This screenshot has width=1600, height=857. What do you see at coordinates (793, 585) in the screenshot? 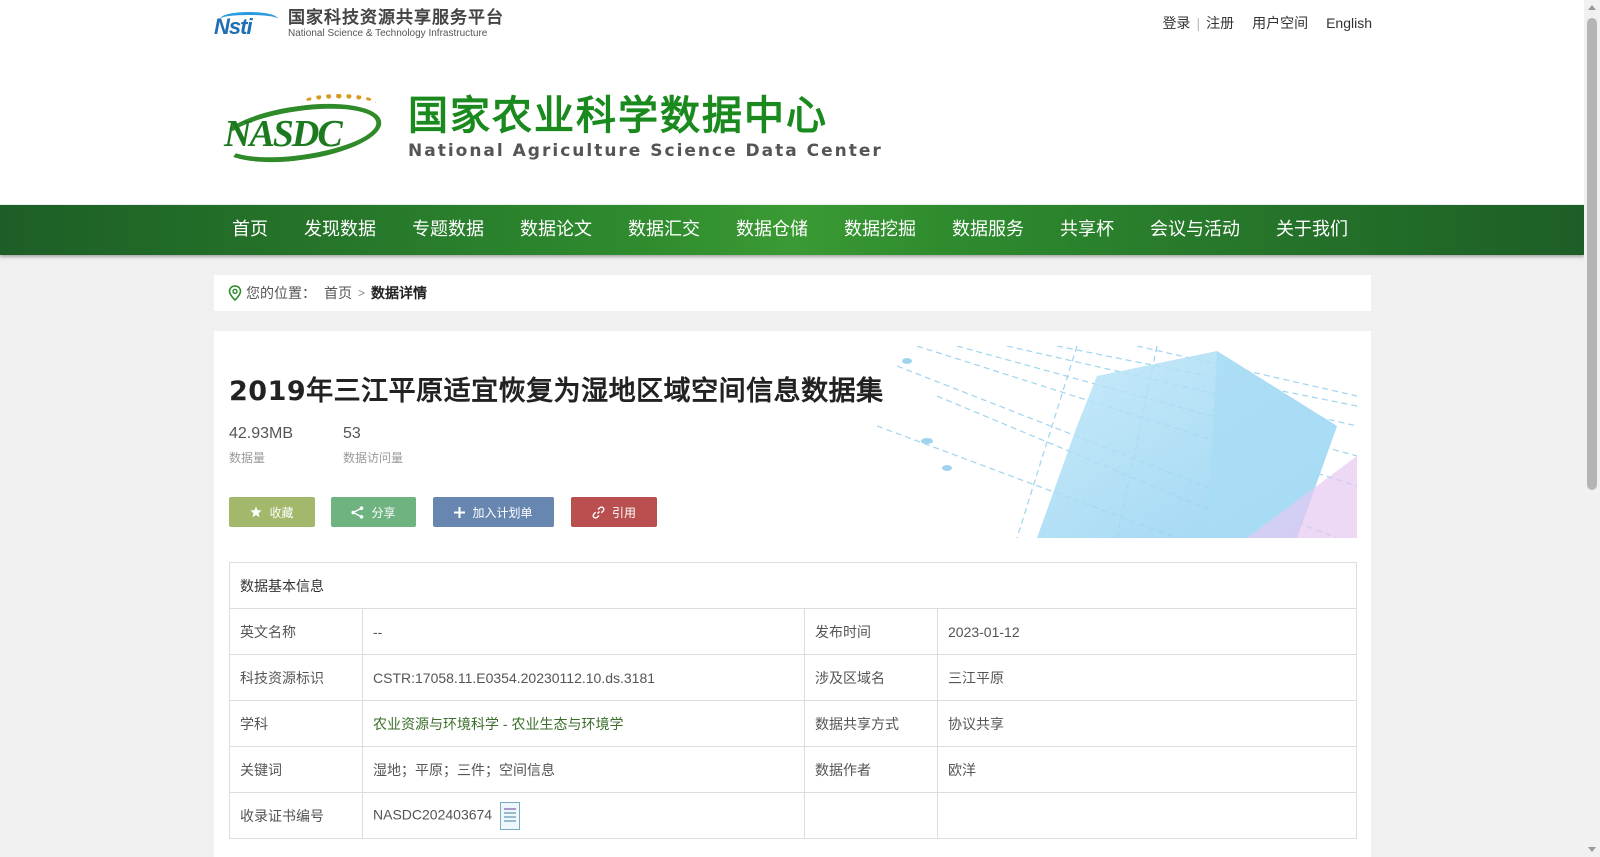
I see `table-heading: 数据基本信息` at bounding box center [793, 585].